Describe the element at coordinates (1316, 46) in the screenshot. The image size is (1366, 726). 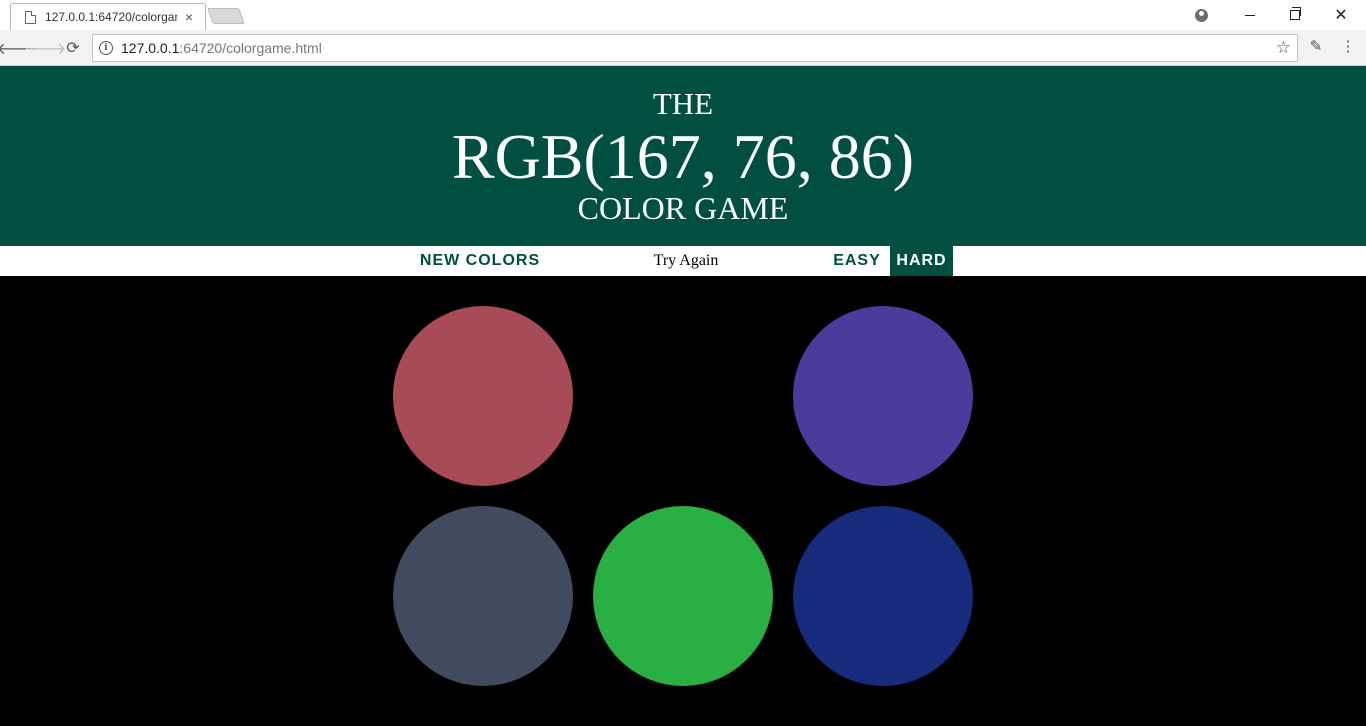
I see `eyedropper-extension-icon: ✎` at that location.